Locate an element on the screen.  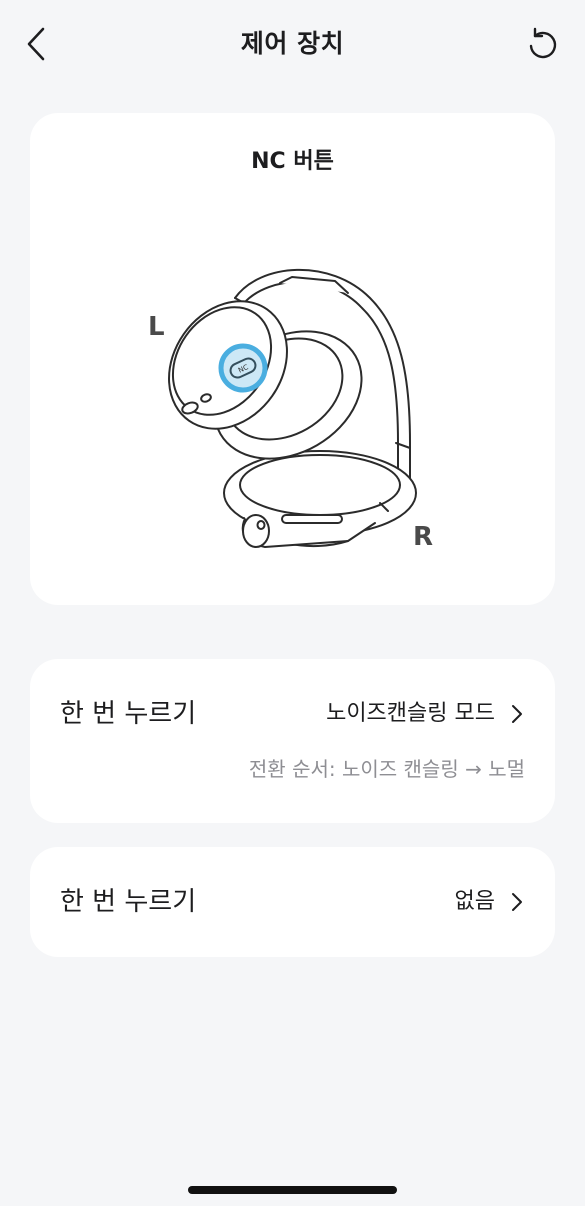
left-side-label: L is located at coordinates (156, 327).